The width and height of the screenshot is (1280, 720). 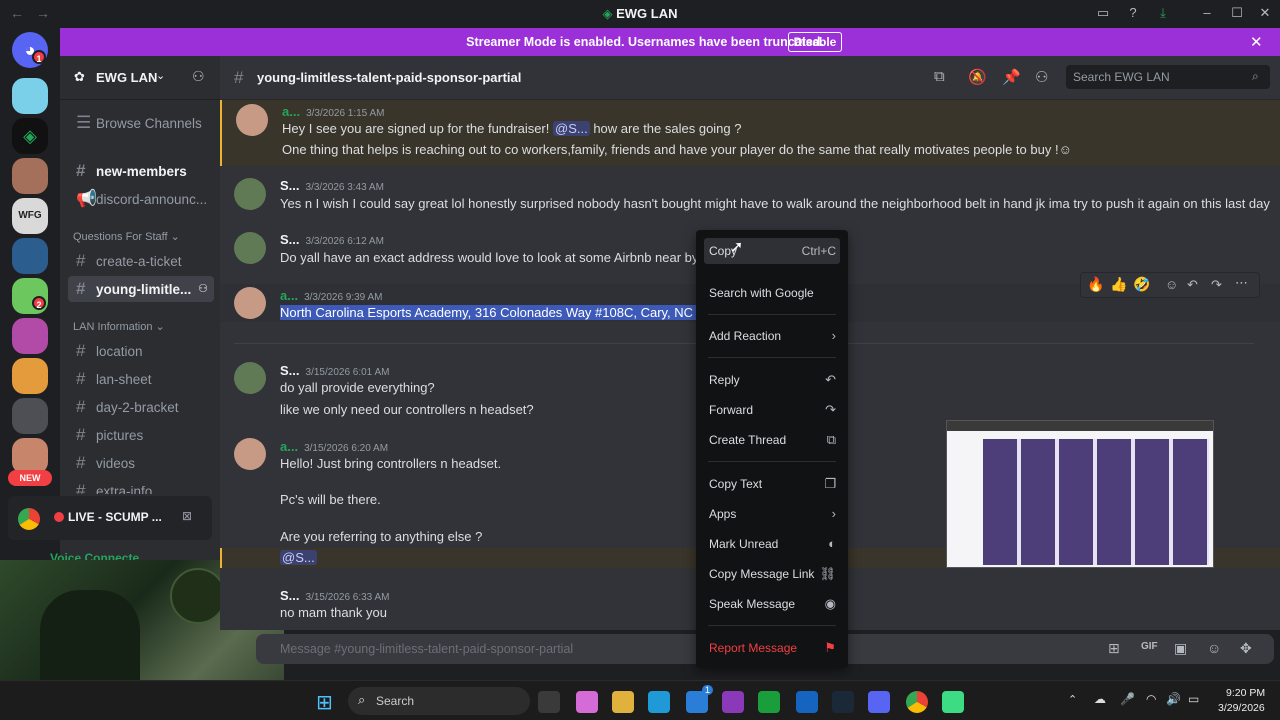 I want to click on channel-pictures: # pictures, so click(x=141, y=435).